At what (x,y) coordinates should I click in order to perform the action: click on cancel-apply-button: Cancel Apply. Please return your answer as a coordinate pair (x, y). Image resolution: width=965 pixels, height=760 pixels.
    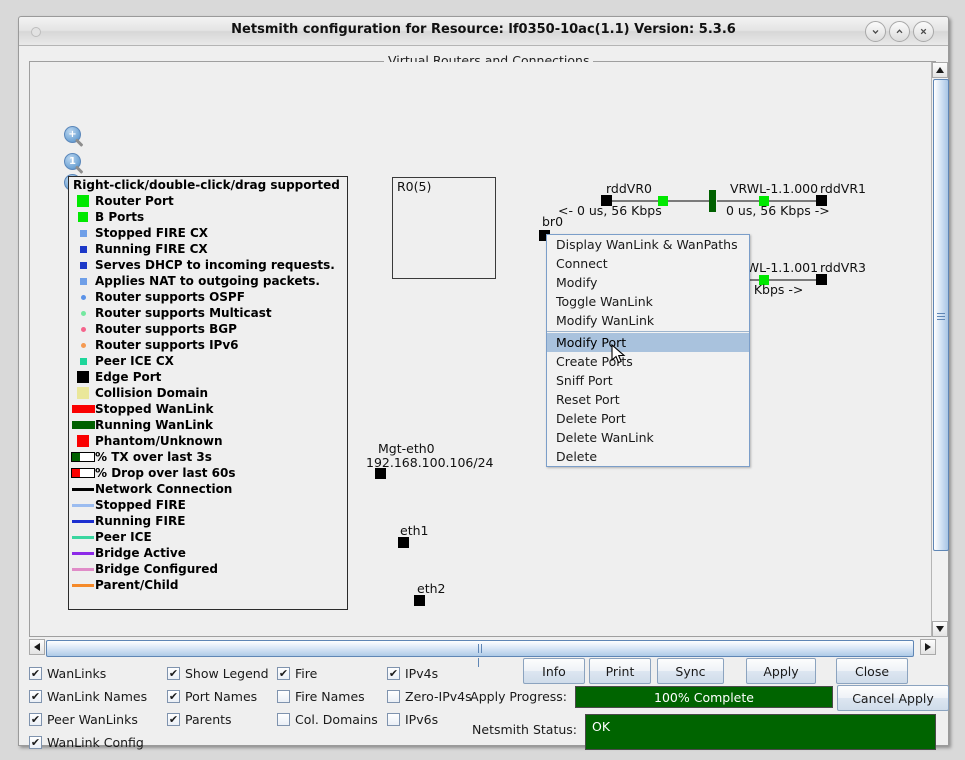
    Looking at the image, I should click on (893, 698).